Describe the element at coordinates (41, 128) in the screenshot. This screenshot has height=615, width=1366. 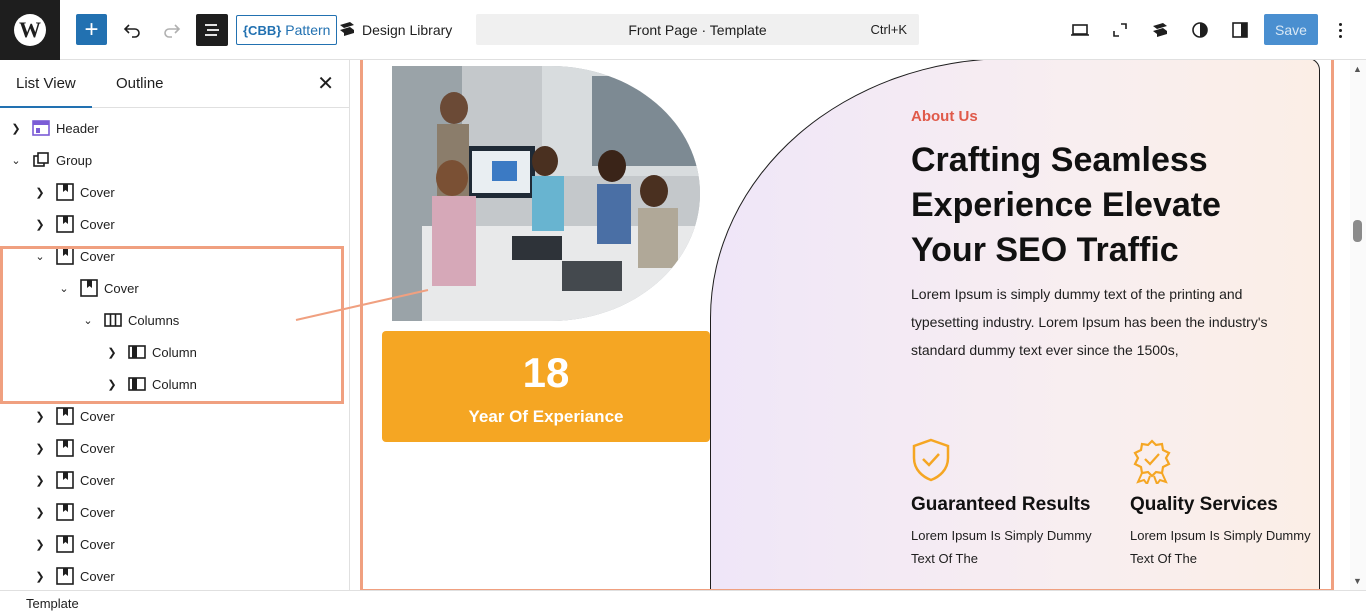
I see `template-part-icon` at that location.